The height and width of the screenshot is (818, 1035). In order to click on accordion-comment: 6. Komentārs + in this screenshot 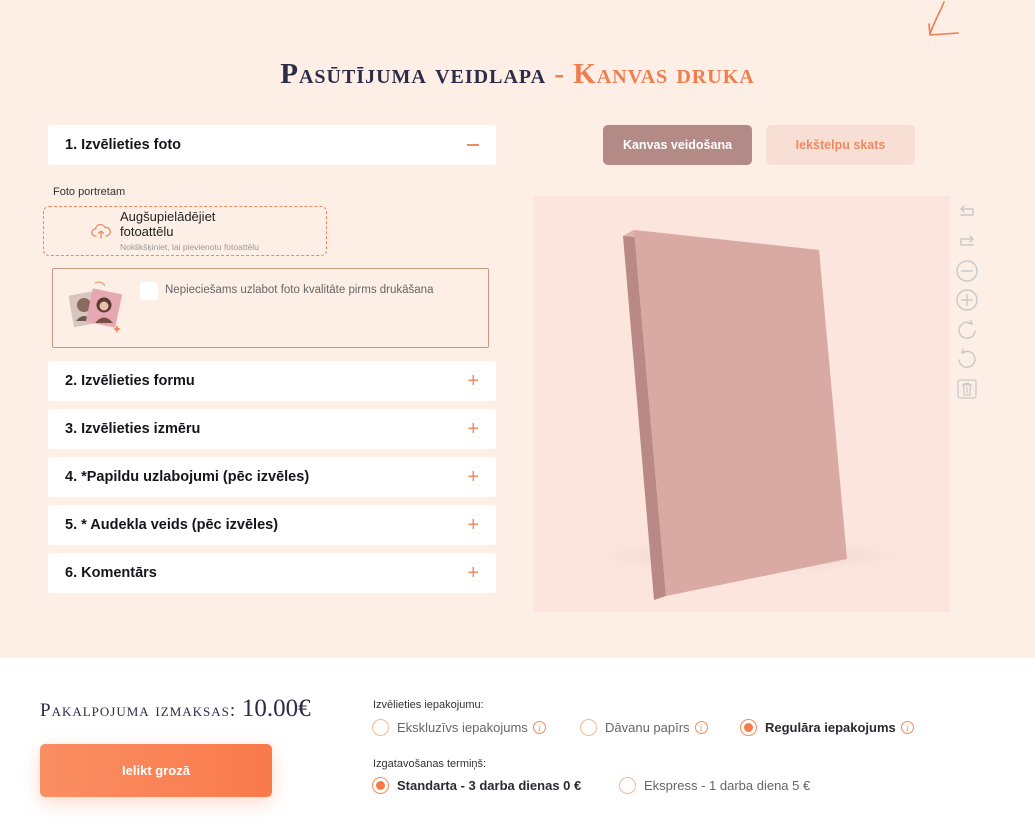, I will do `click(272, 573)`.